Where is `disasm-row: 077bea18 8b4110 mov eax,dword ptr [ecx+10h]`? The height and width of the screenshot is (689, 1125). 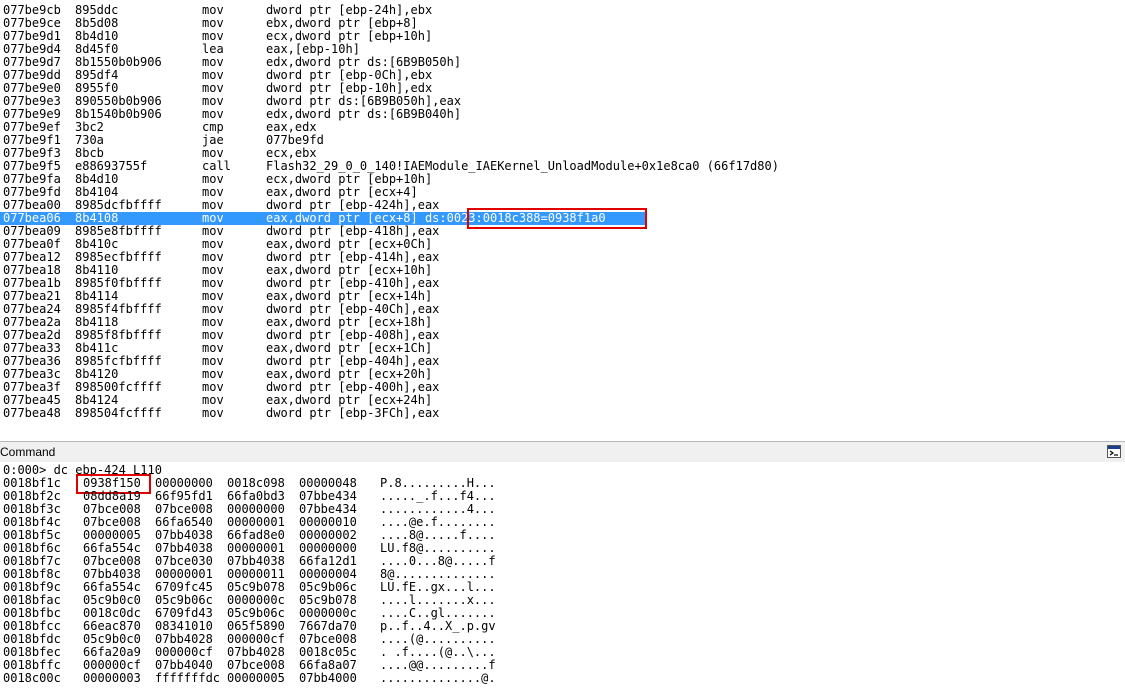
disasm-row: 077bea18 8b4110 mov eax,dword ptr [ecx+10h] is located at coordinates (562, 270).